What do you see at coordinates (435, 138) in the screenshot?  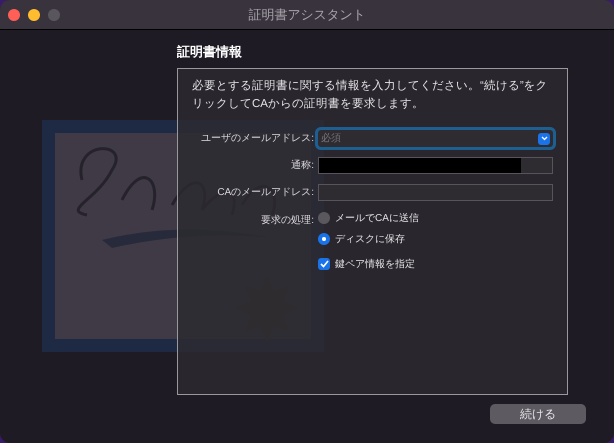 I see `email-input: 必須` at bounding box center [435, 138].